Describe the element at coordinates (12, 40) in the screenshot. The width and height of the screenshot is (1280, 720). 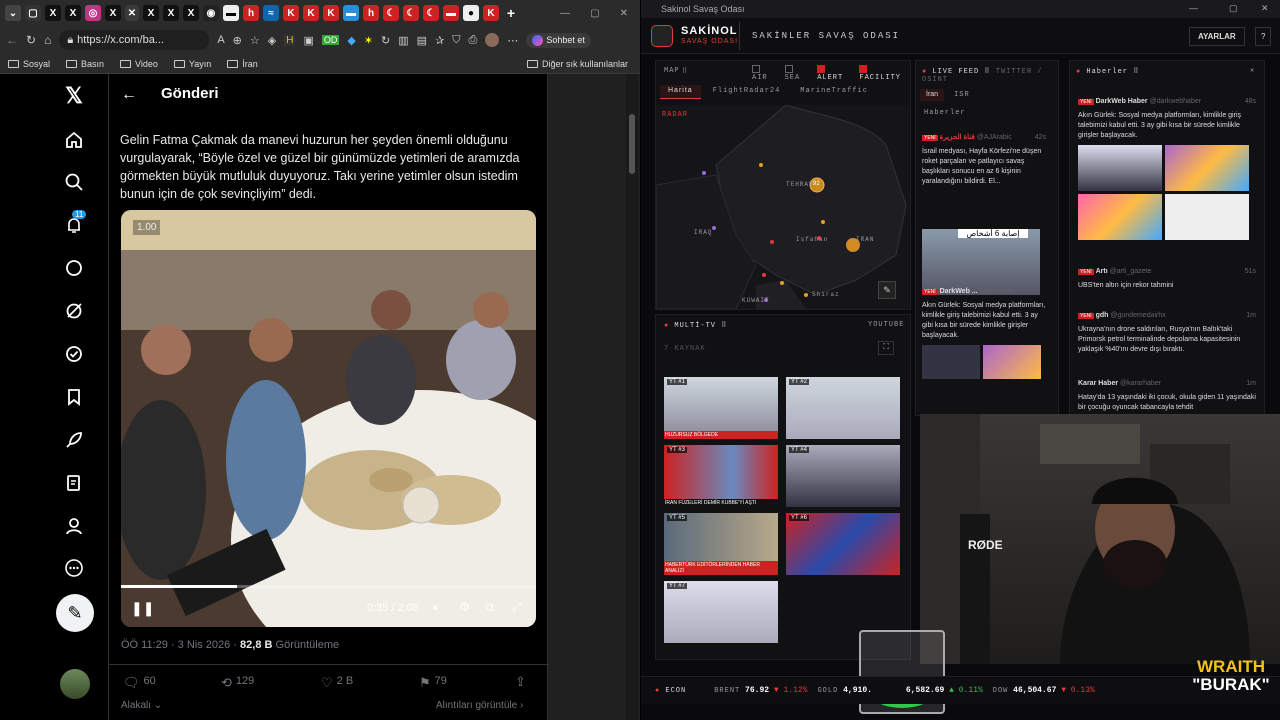
I see `back-icon: ←` at that location.